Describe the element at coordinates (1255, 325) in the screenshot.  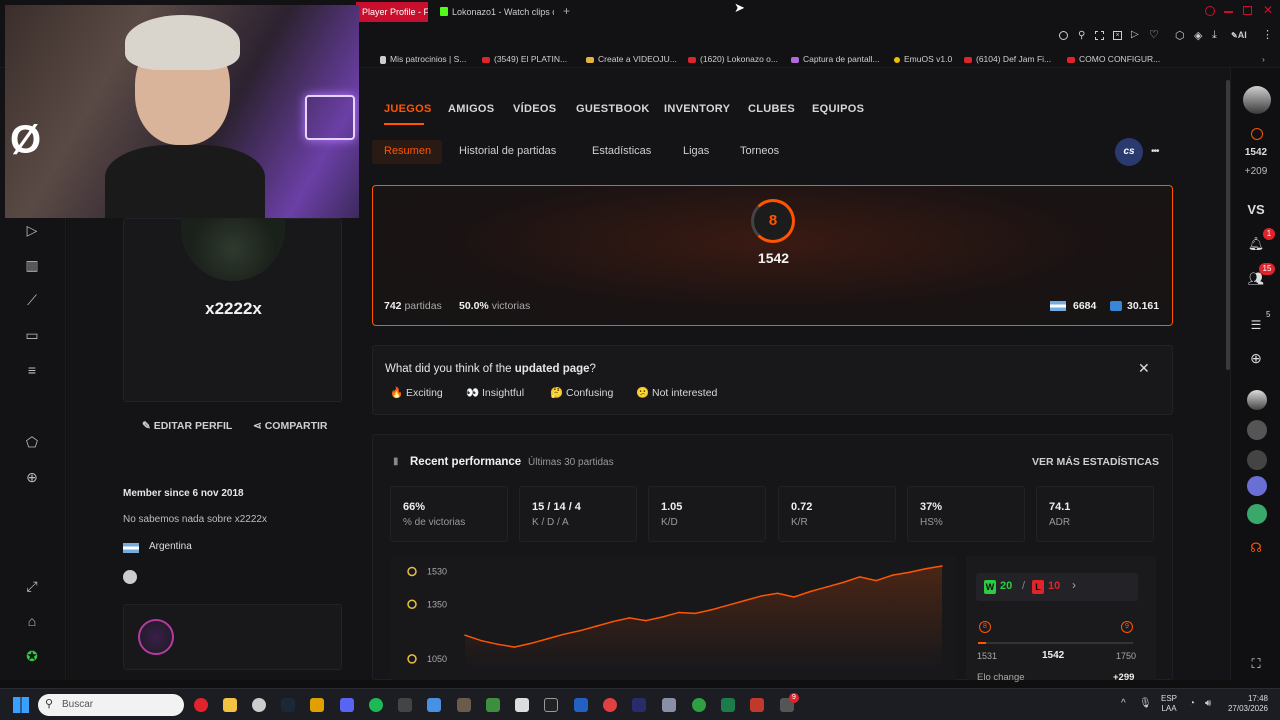
I see `party-icon: ☰` at that location.